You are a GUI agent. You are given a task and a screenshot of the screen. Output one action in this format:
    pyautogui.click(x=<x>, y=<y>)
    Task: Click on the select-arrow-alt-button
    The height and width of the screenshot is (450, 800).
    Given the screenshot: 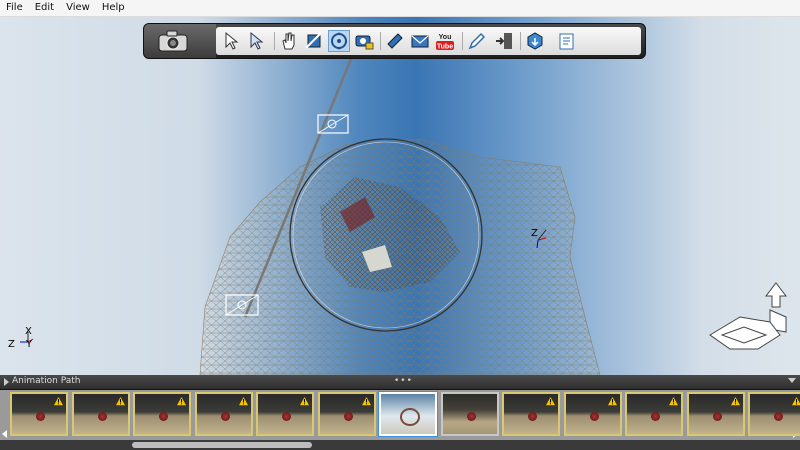 What is the action you would take?
    pyautogui.click(x=257, y=41)
    